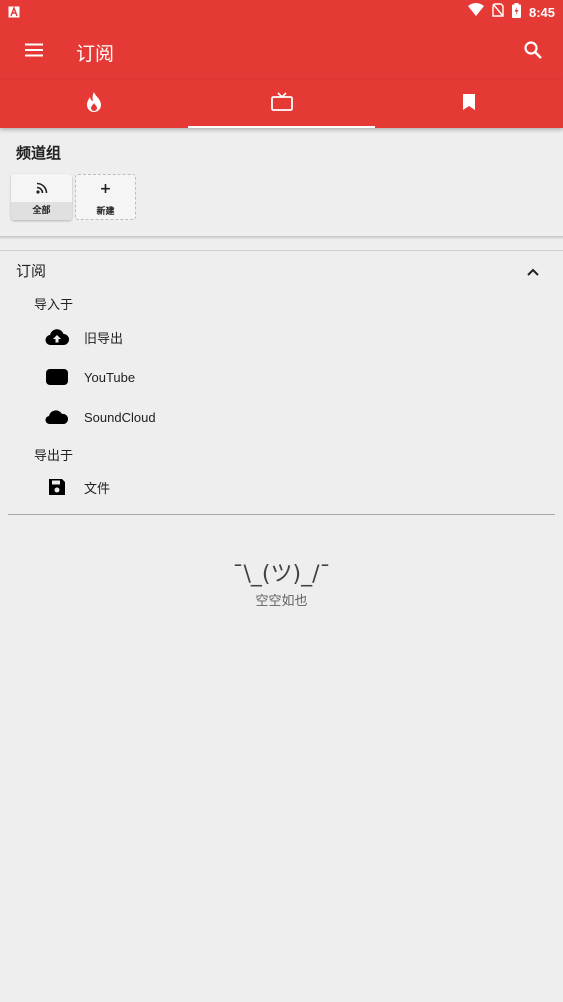 The height and width of the screenshot is (1002, 563). I want to click on import-item-label: YouTube, so click(110, 377).